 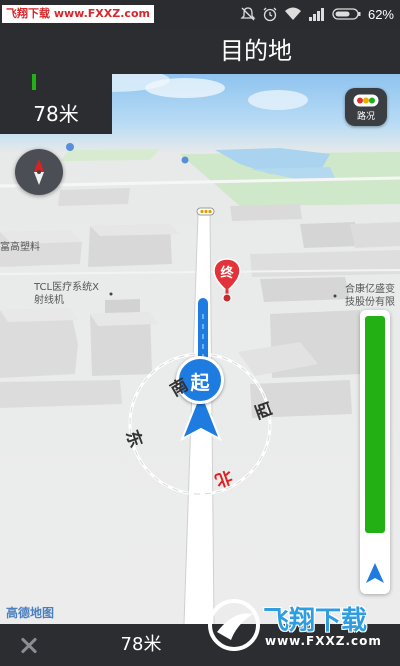 I want to click on route-progress-bar, so click(x=375, y=452).